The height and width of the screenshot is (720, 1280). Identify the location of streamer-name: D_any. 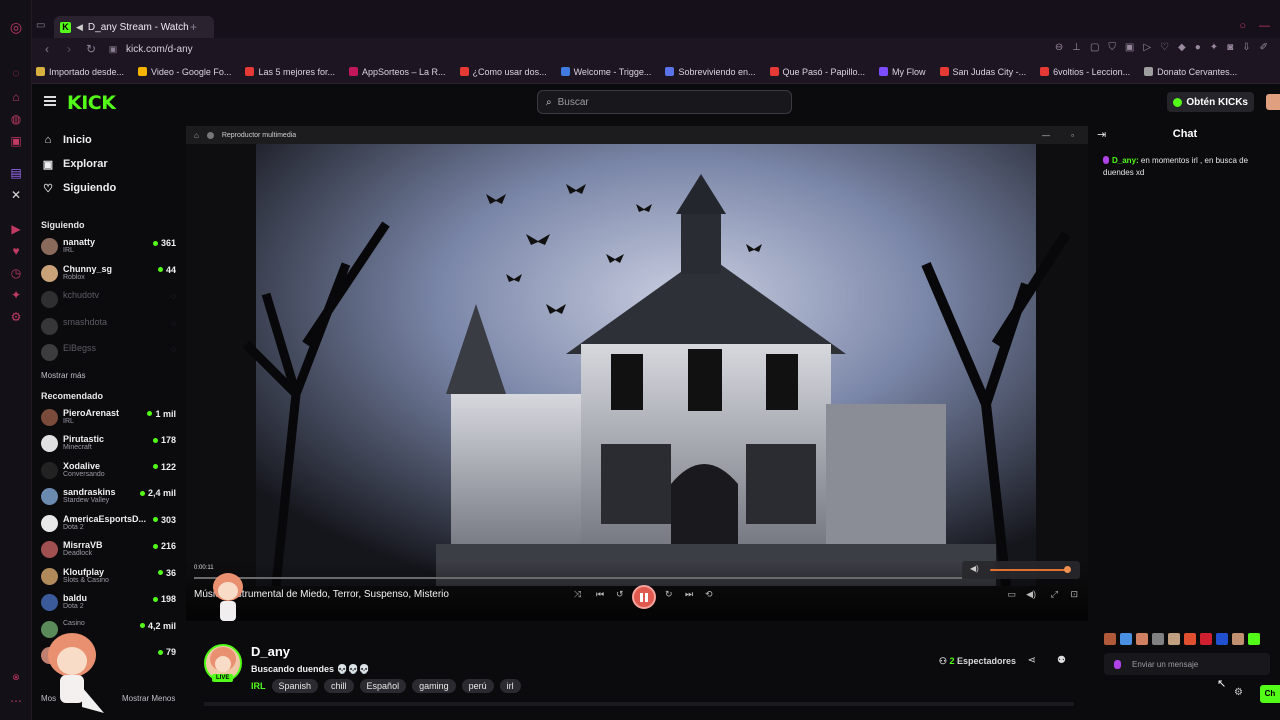
(270, 651).